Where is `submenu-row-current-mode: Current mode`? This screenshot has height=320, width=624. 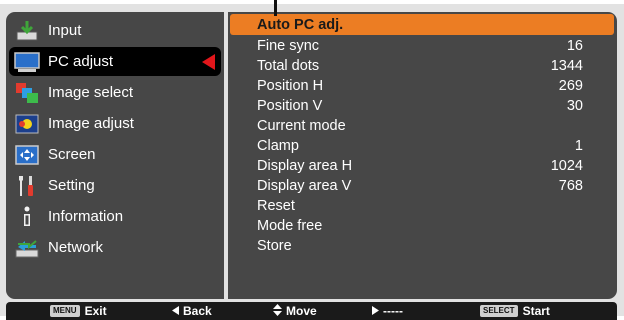
submenu-row-current-mode: Current mode is located at coordinates (422, 126).